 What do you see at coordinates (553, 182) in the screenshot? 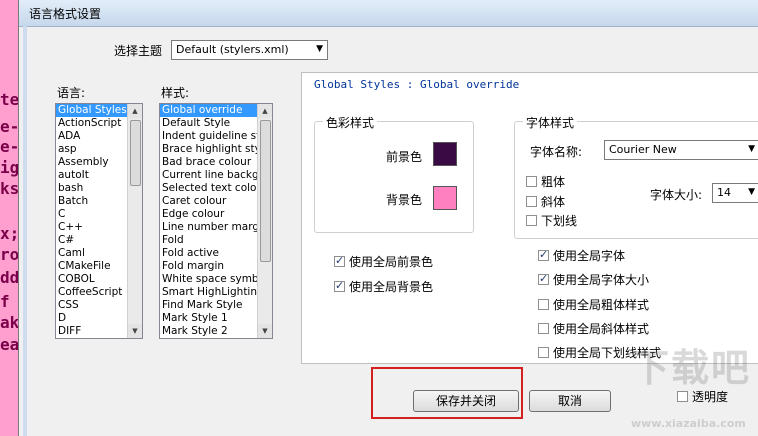
I see `bold-label: 粗体` at bounding box center [553, 182].